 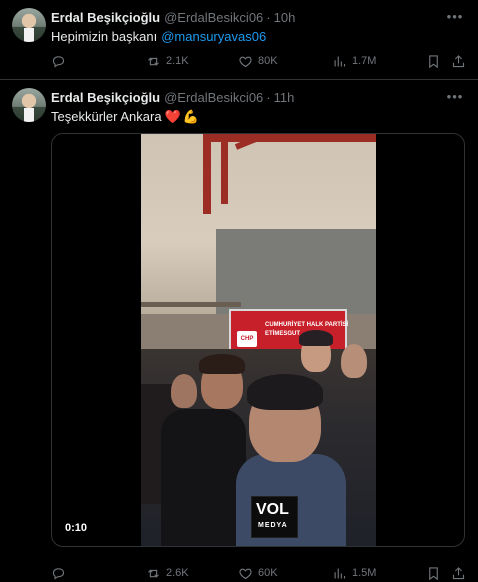 What do you see at coordinates (268, 573) in the screenshot?
I see `like-count: 60K` at bounding box center [268, 573].